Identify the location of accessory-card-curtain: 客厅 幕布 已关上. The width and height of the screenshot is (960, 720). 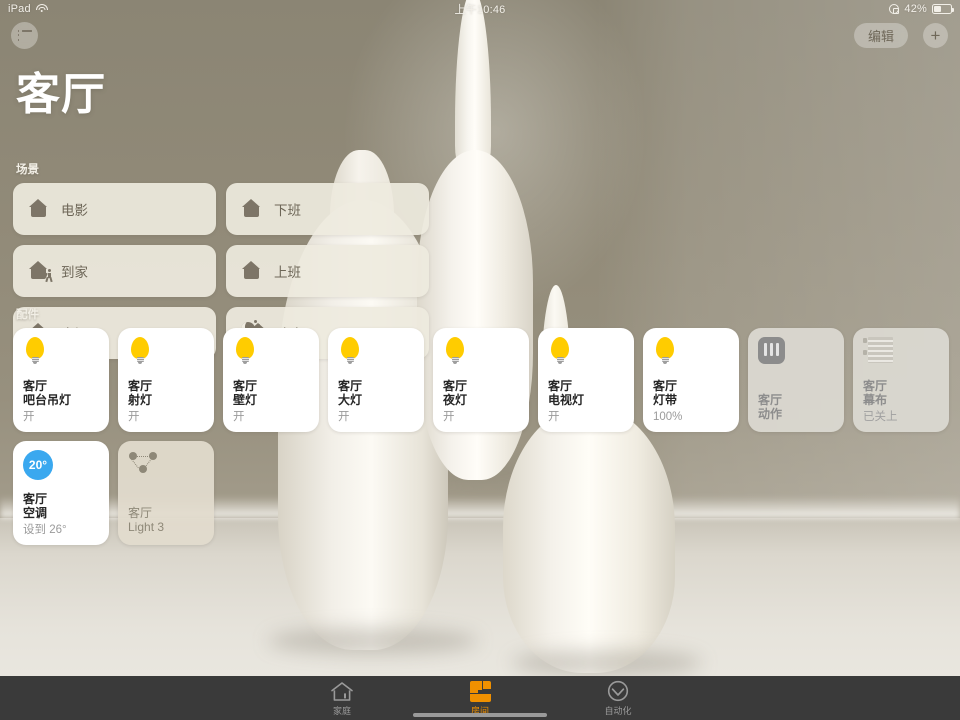
(901, 380).